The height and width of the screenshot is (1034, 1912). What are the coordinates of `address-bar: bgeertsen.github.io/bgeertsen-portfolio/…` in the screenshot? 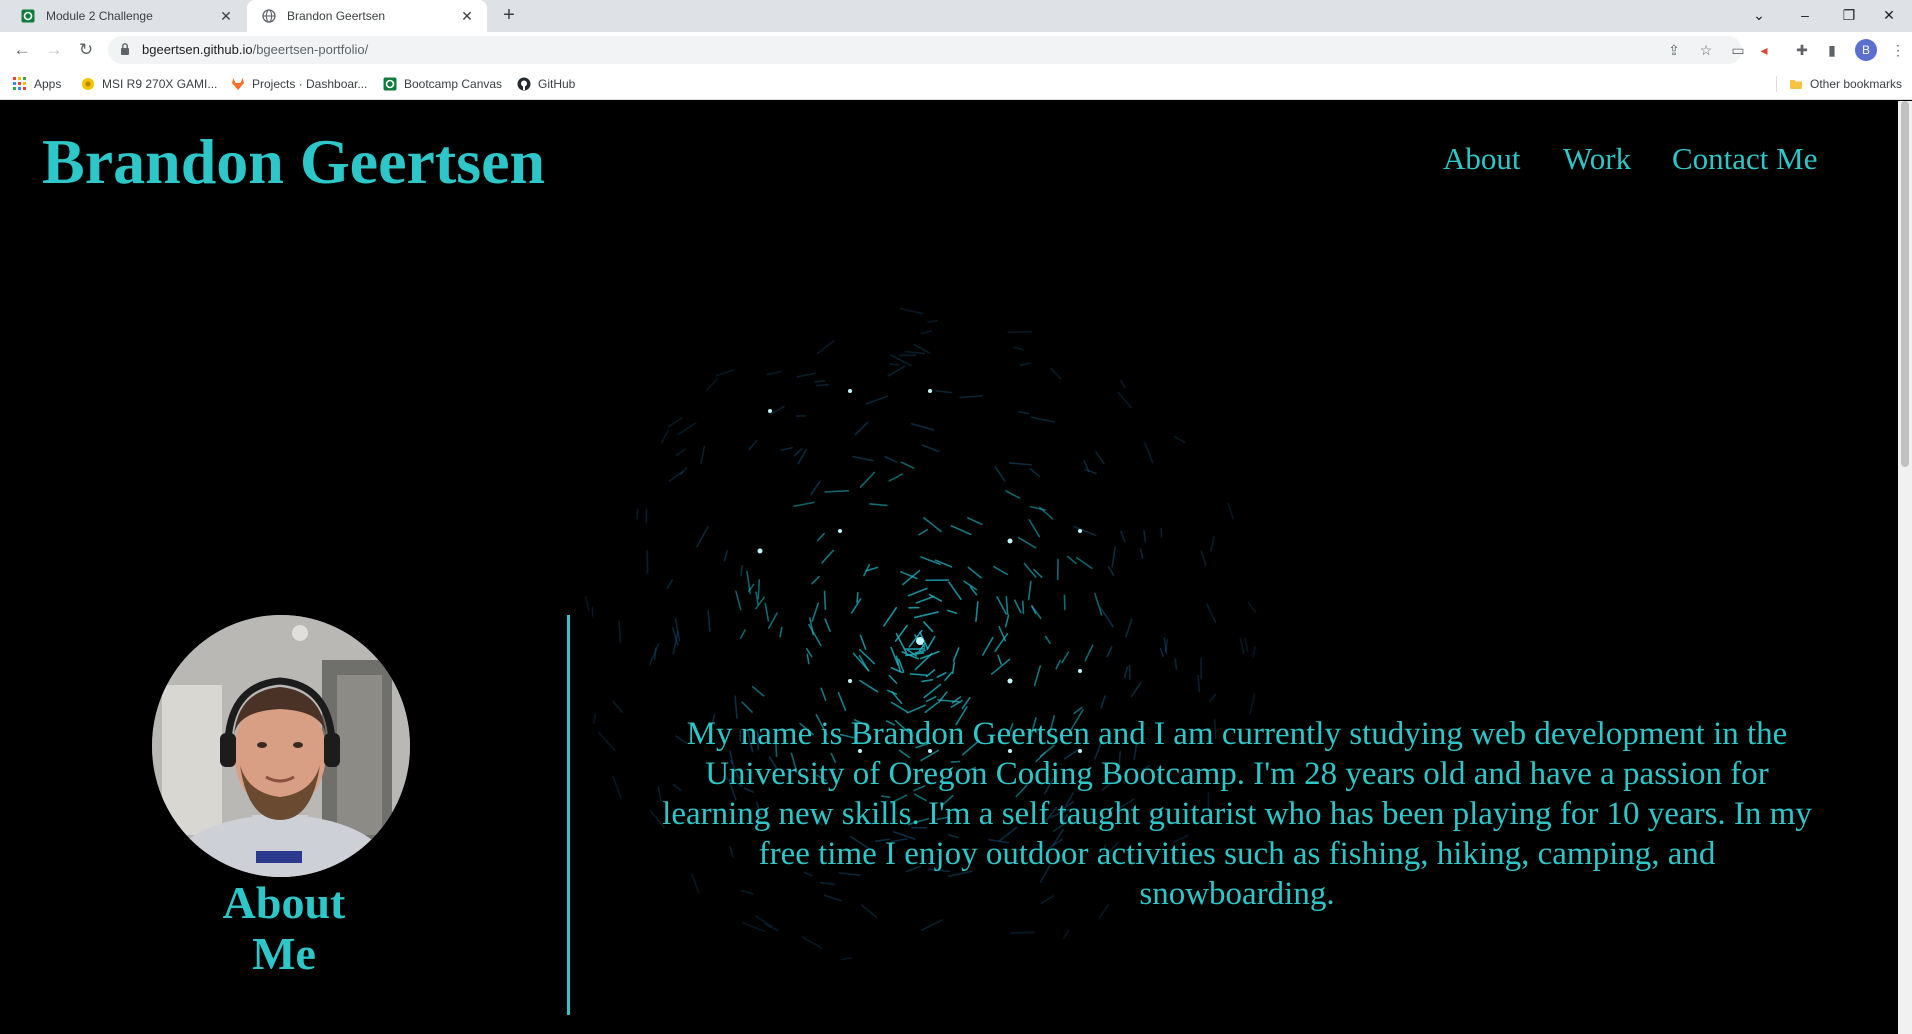 It's located at (925, 50).